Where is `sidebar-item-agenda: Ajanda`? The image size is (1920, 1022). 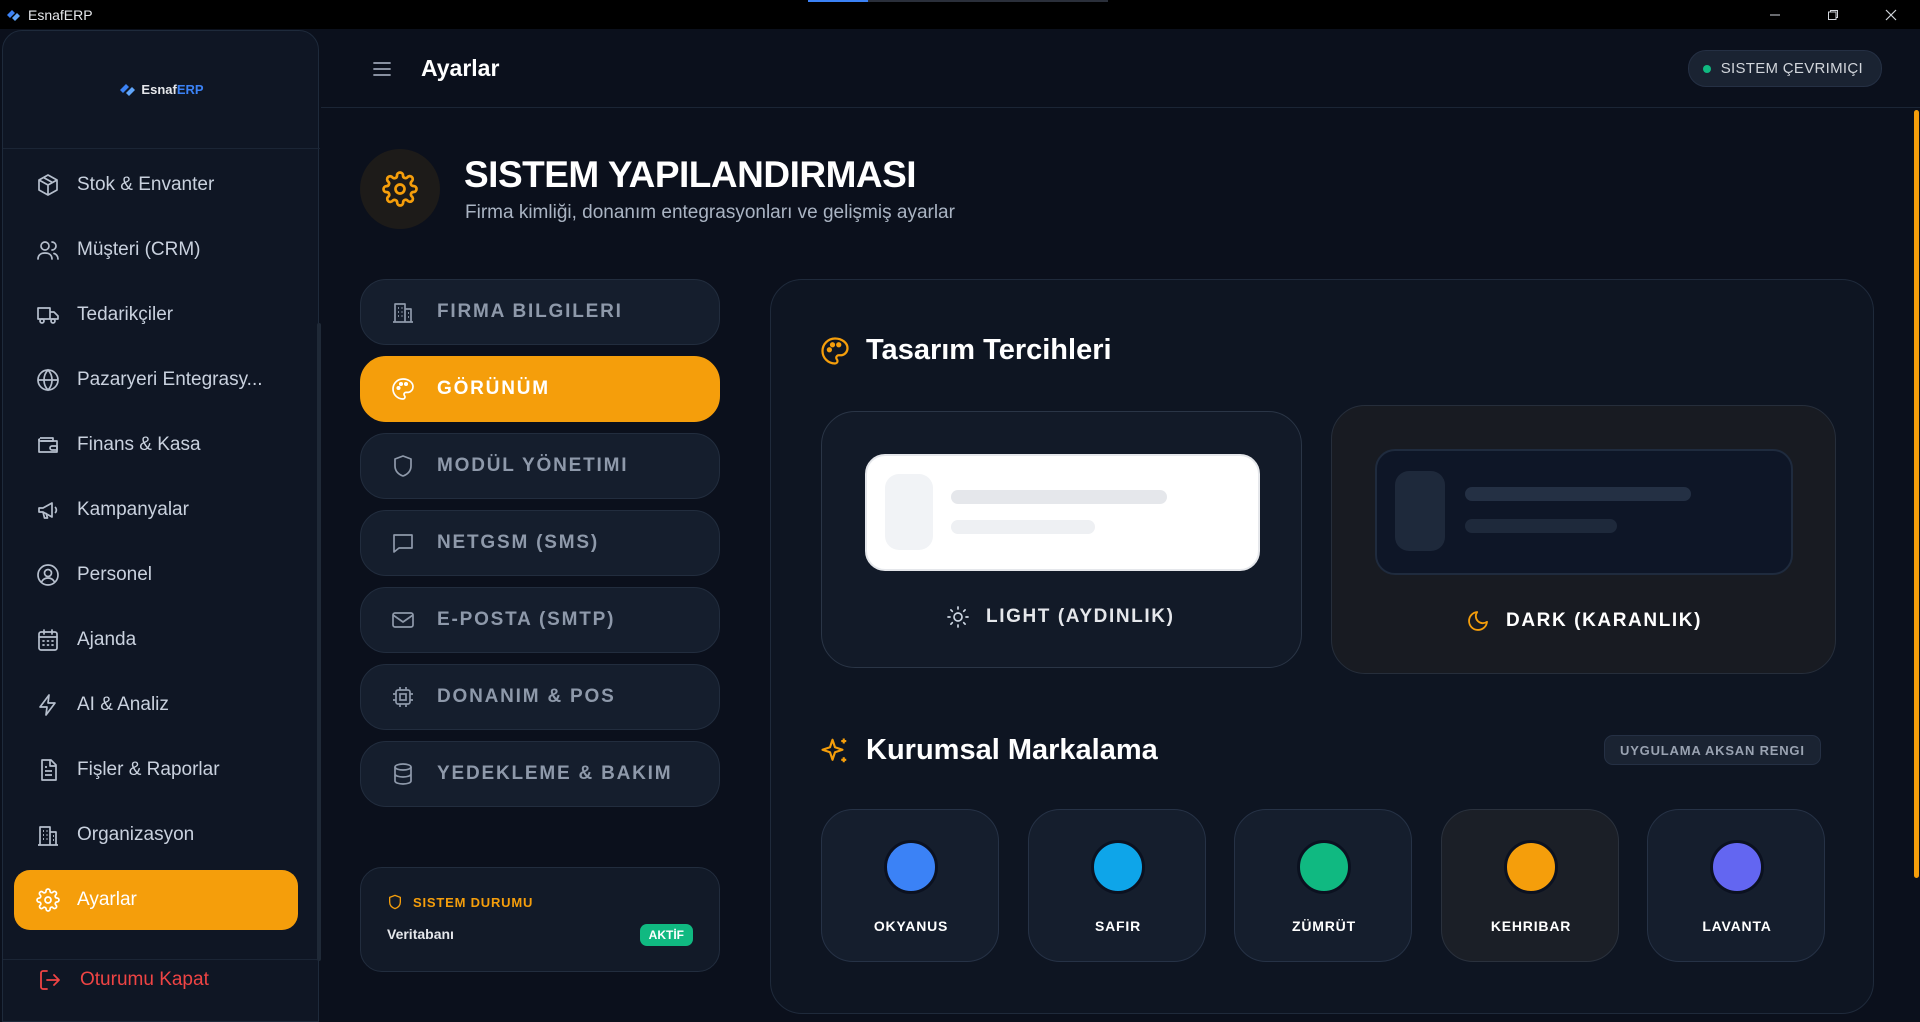
sidebar-item-agenda: Ajanda is located at coordinates (156, 640).